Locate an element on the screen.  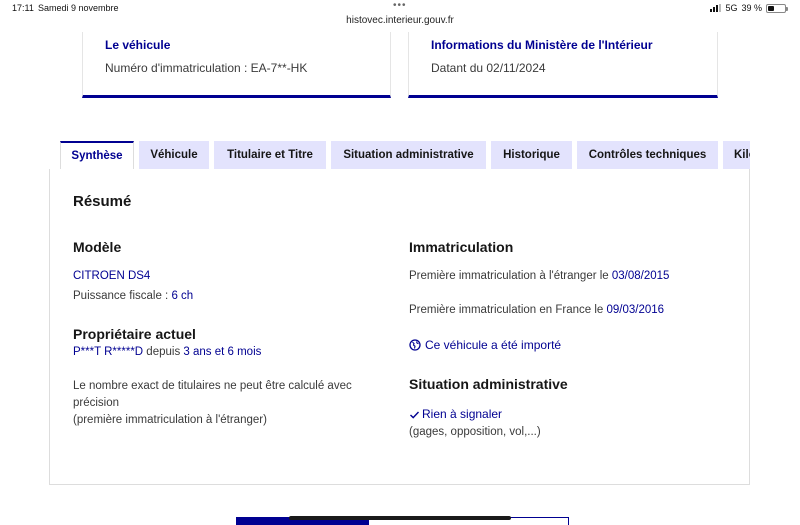
admin-status-details: (gages, opposition, vol,...) is located at coordinates (475, 432).